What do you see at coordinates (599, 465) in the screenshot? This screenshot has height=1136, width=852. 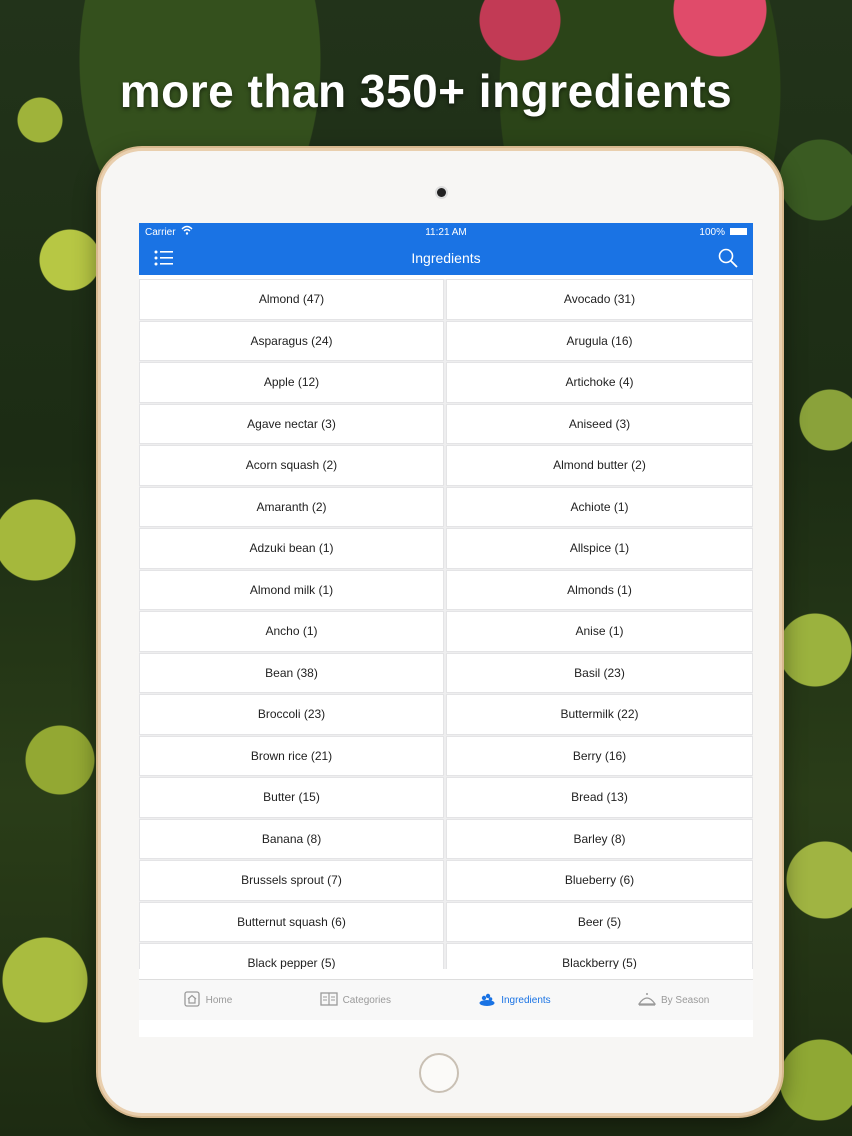 I see `ingredient-cell: Almond butter (2)` at bounding box center [599, 465].